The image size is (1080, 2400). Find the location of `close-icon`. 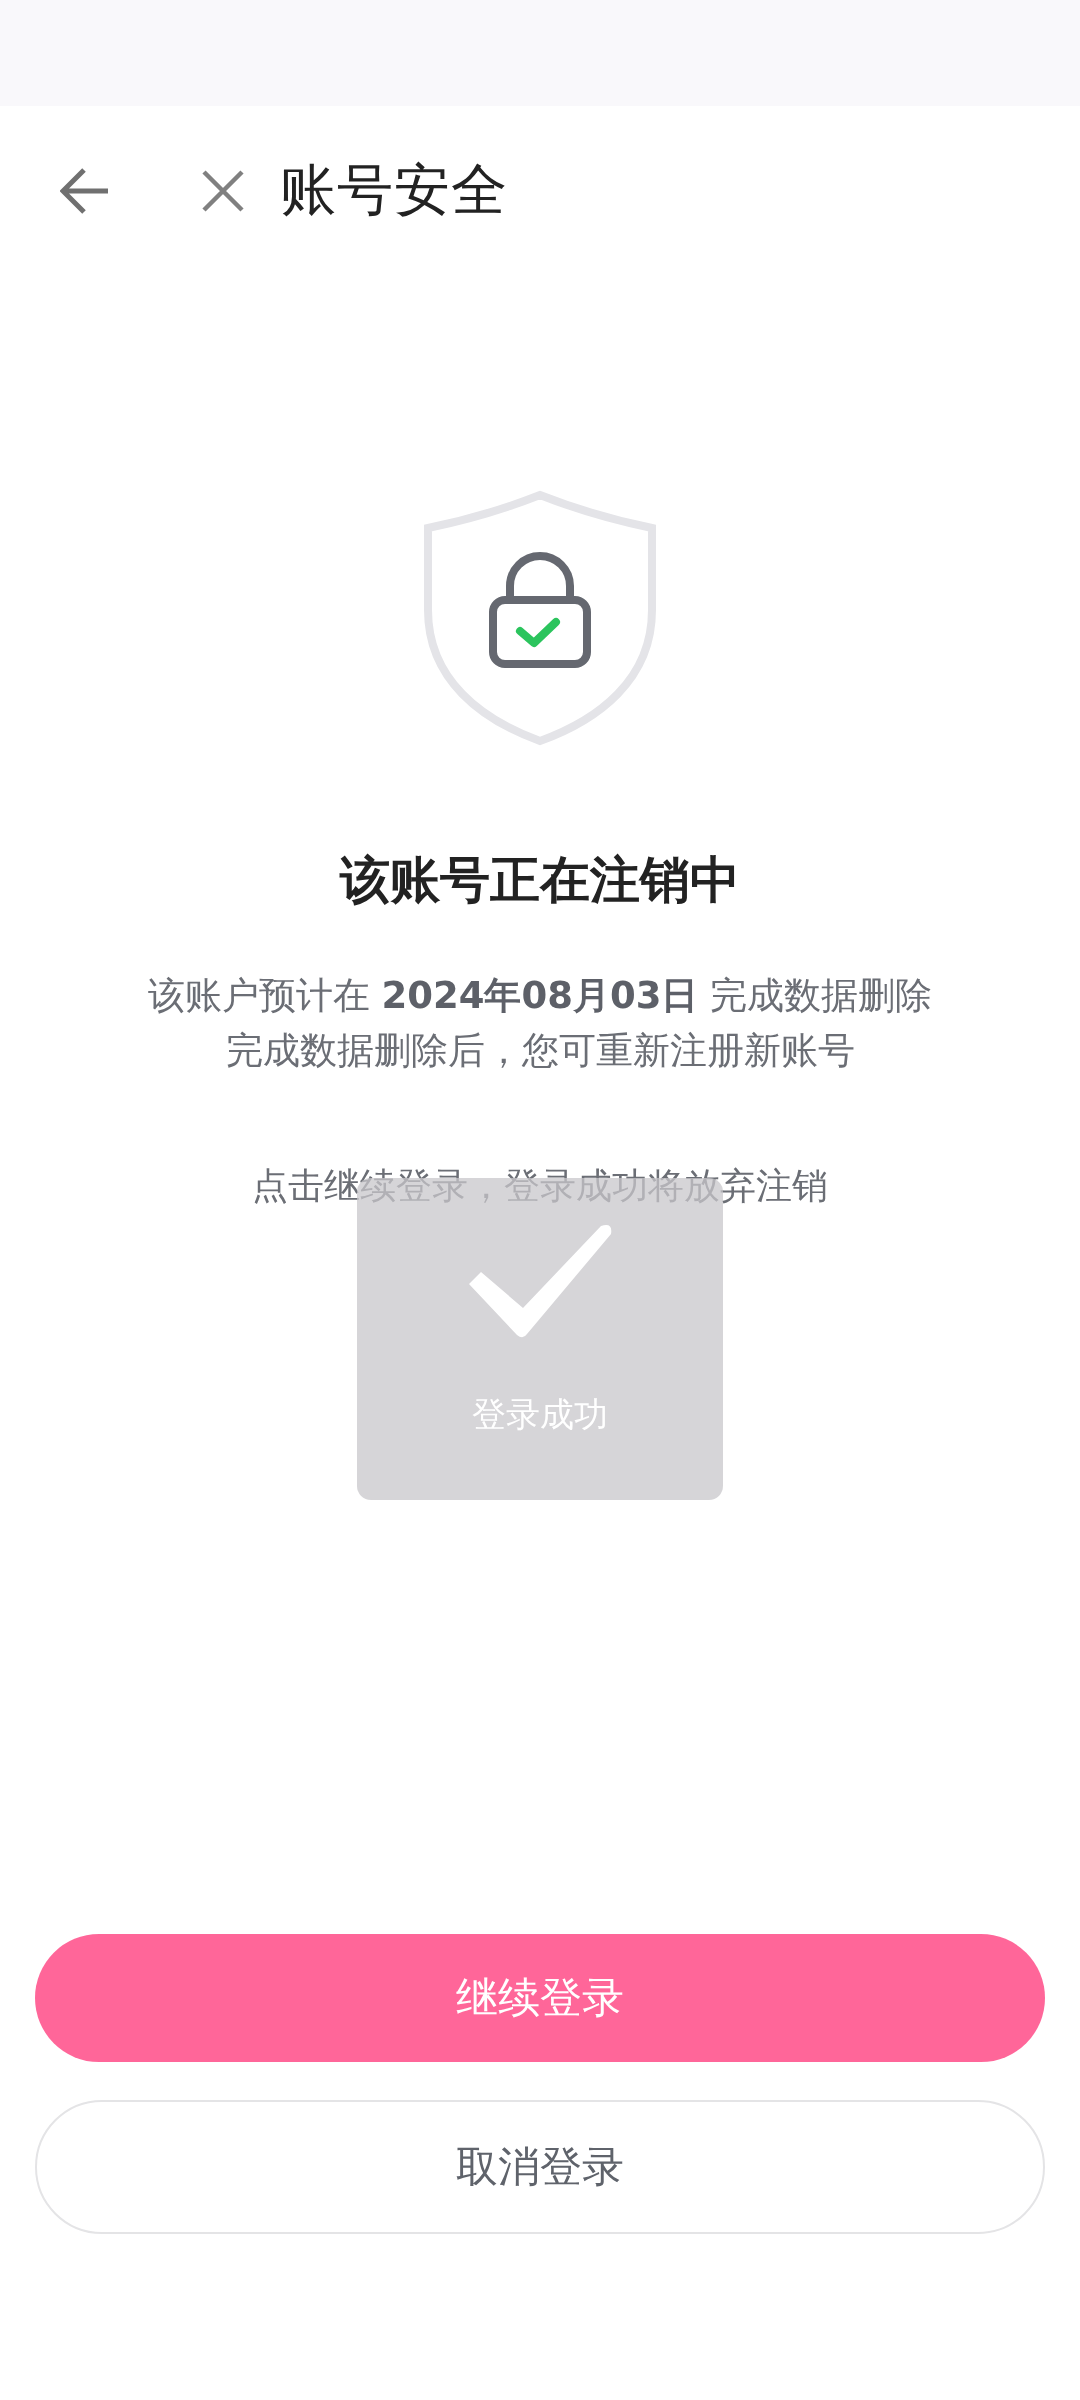

close-icon is located at coordinates (223, 191).